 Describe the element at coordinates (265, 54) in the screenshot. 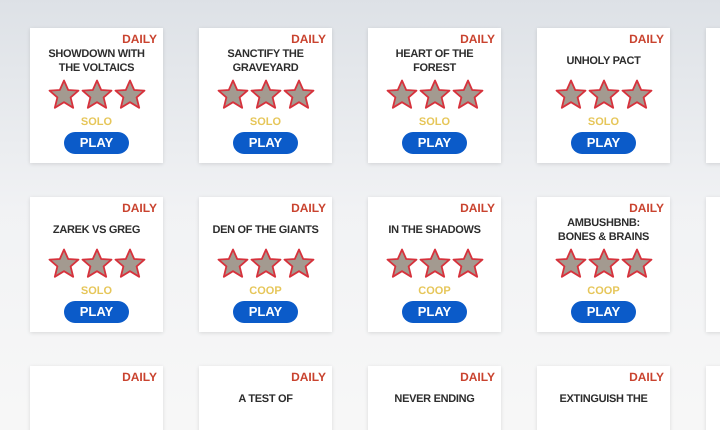

I see `level-title: SANCTIFY THE` at that location.